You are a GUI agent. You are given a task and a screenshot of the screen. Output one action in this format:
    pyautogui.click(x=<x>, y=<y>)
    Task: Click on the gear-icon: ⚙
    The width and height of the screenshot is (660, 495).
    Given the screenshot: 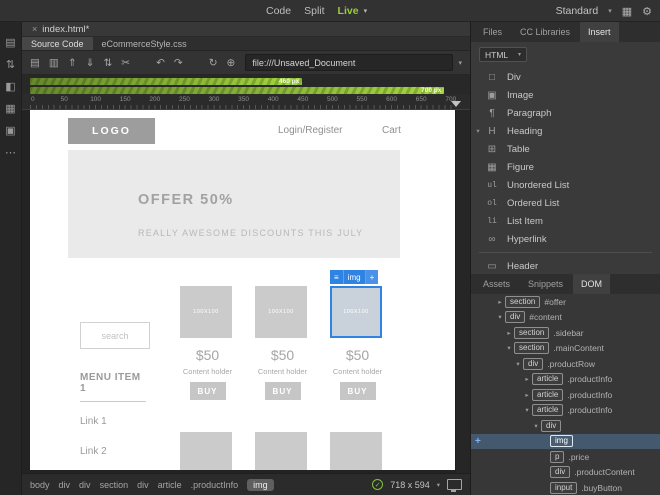 What is the action you would take?
    pyautogui.click(x=647, y=11)
    